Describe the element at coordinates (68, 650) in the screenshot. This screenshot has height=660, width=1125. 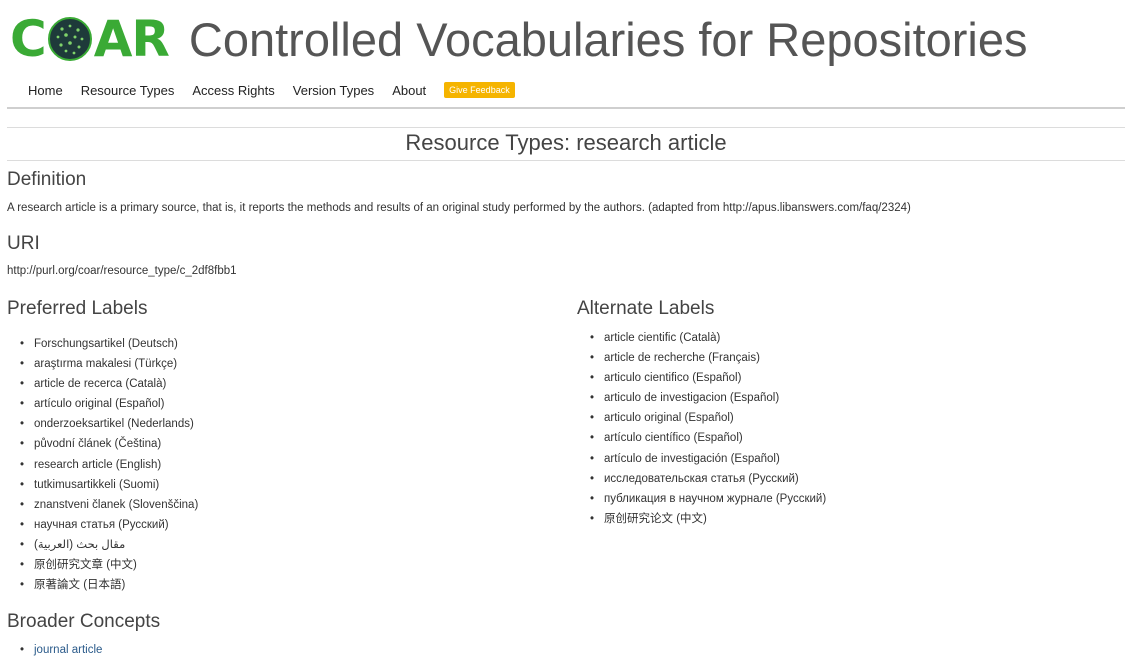
I see `broader-concept-link: journal article` at that location.